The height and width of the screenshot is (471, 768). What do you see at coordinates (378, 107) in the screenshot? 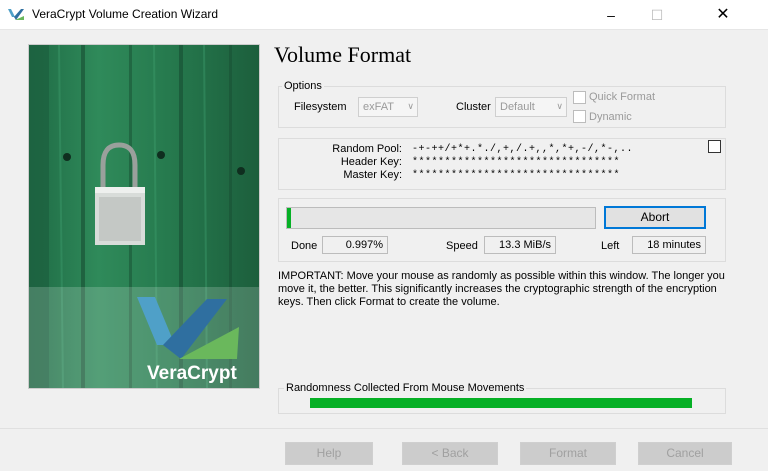
I see `filesystem-select-value: exFAT` at bounding box center [378, 107].